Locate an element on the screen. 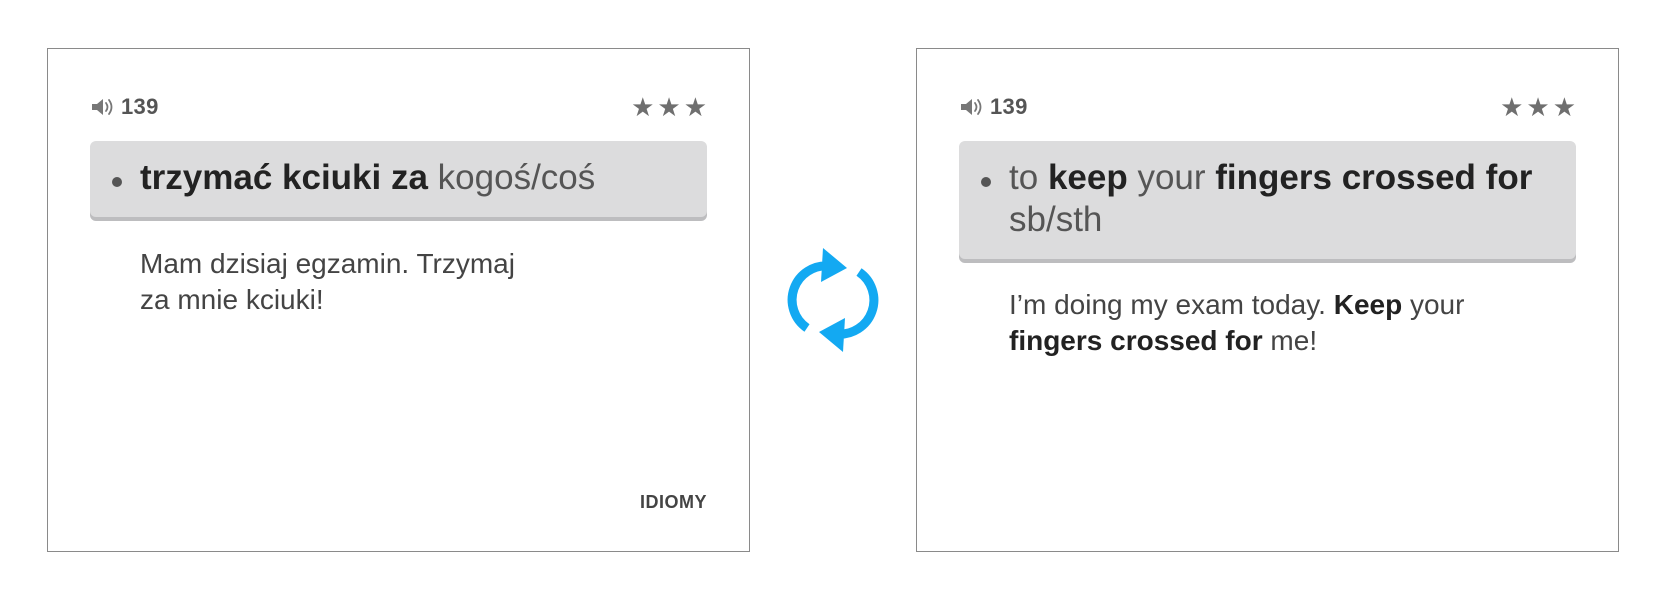  term-light: kogoś/coś is located at coordinates (516, 177).